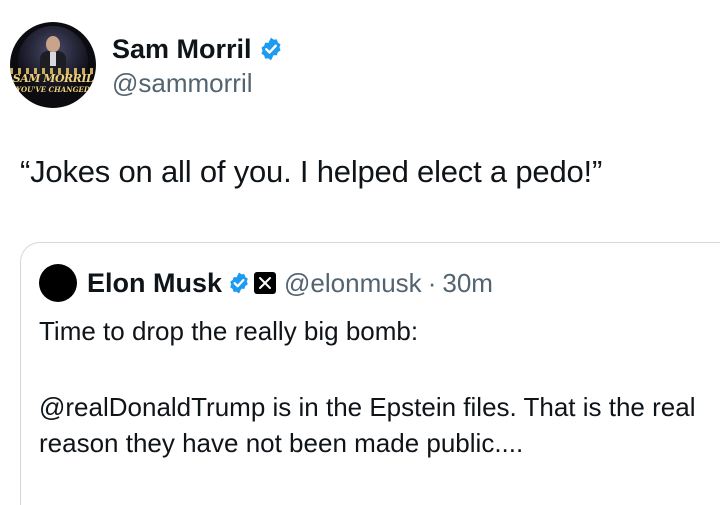  What do you see at coordinates (58, 283) in the screenshot?
I see `quoted-avatar` at bounding box center [58, 283].